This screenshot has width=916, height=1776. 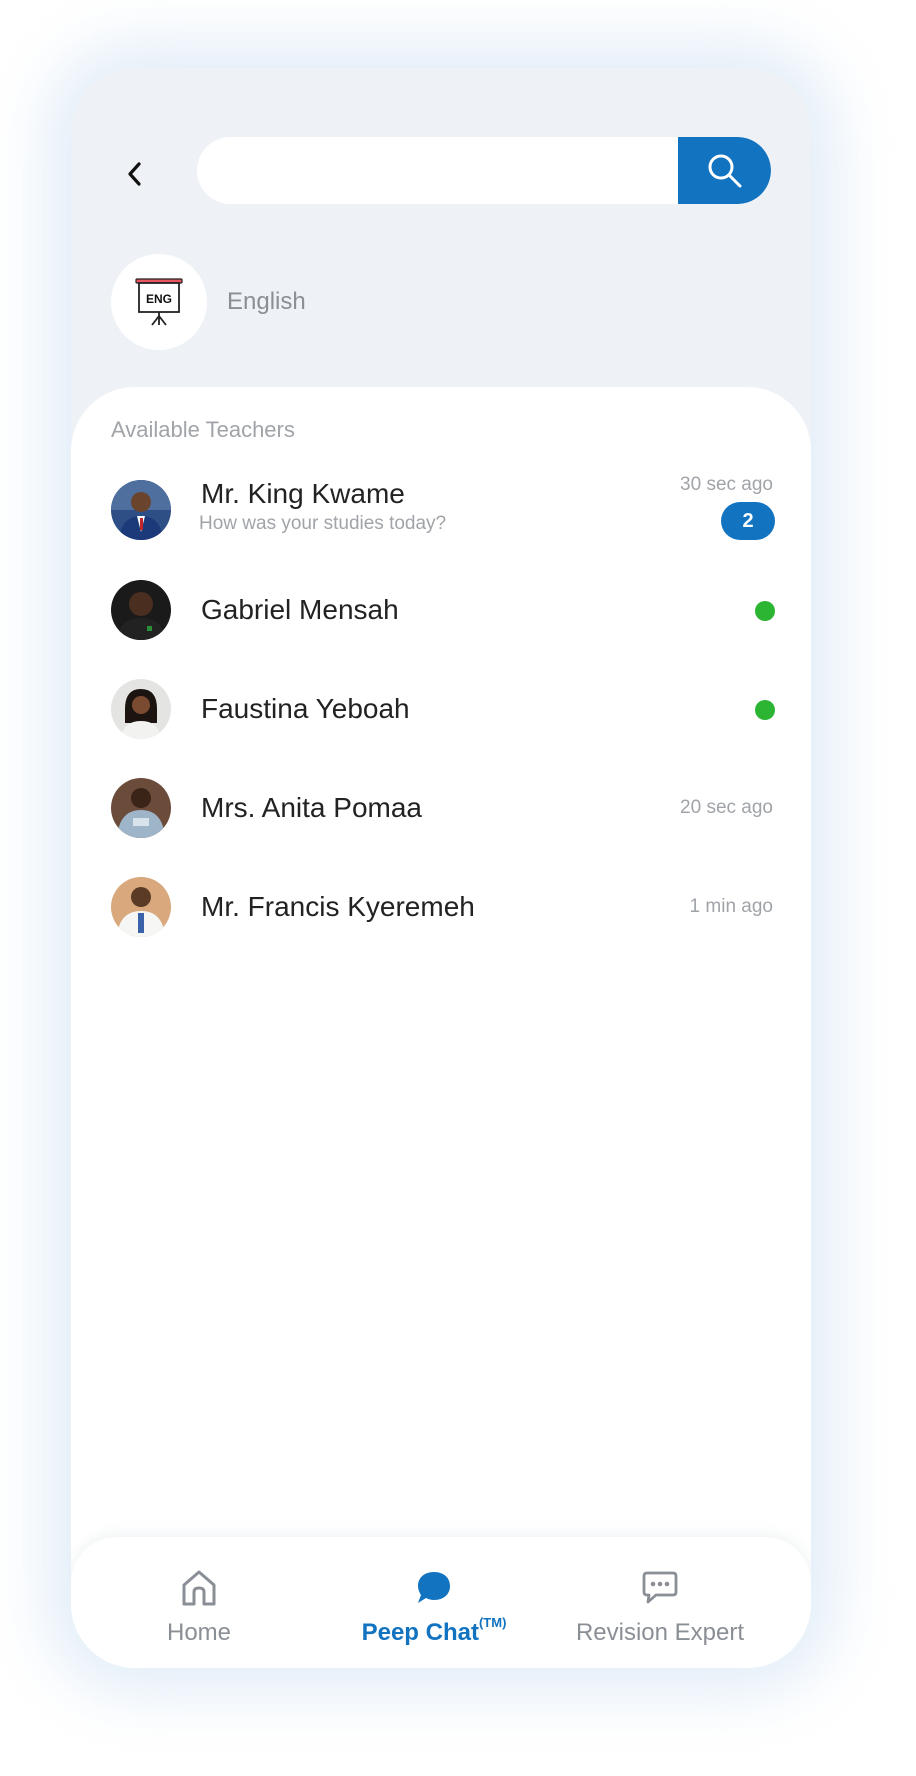 What do you see at coordinates (443, 710) in the screenshot?
I see `teacher-row: Faustina Yeboah` at bounding box center [443, 710].